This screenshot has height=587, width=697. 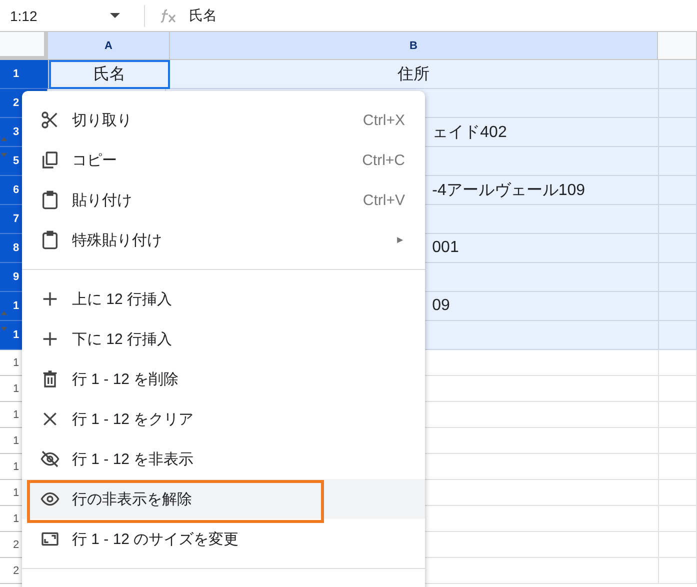 What do you see at coordinates (223, 459) in the screenshot?
I see `menu-item: 行 1 - 12 を非表示` at bounding box center [223, 459].